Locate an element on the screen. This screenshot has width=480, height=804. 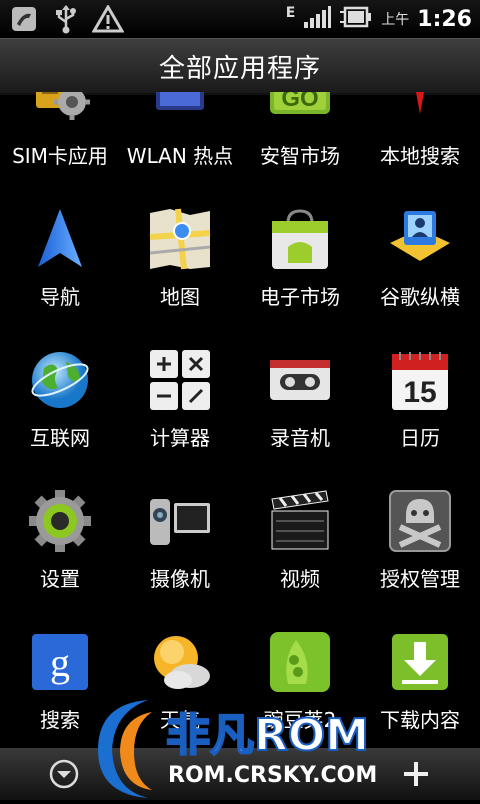
latitude-icon is located at coordinates (420, 239).